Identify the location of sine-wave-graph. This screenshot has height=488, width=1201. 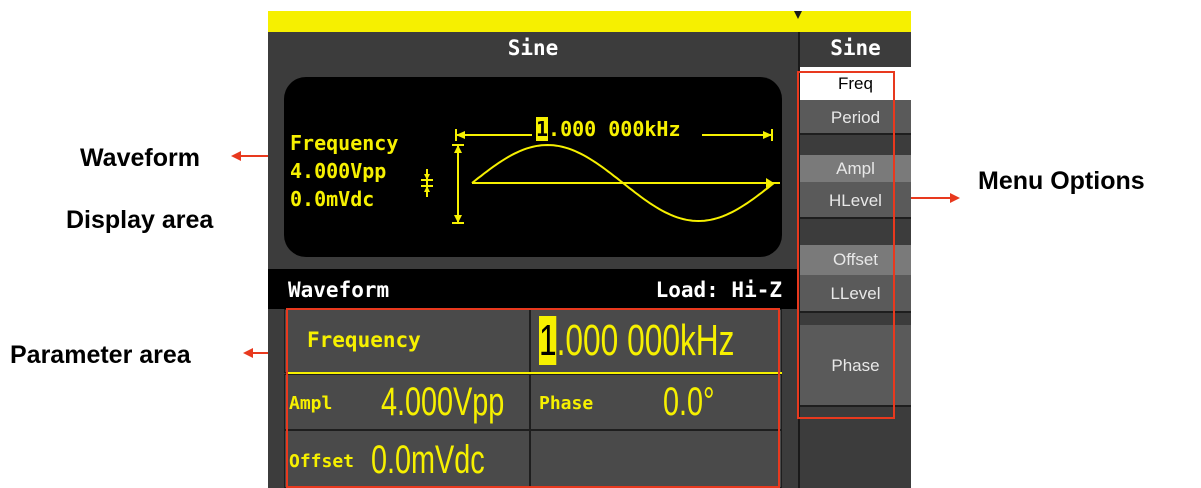
(600, 176).